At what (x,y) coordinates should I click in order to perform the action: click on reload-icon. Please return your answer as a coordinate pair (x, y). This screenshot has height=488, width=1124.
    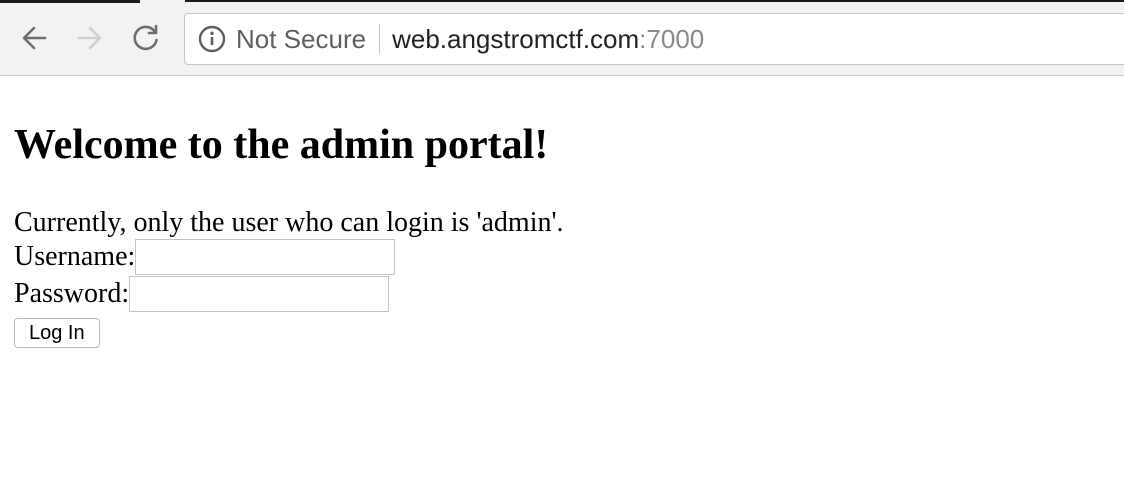
    Looking at the image, I should click on (145, 37).